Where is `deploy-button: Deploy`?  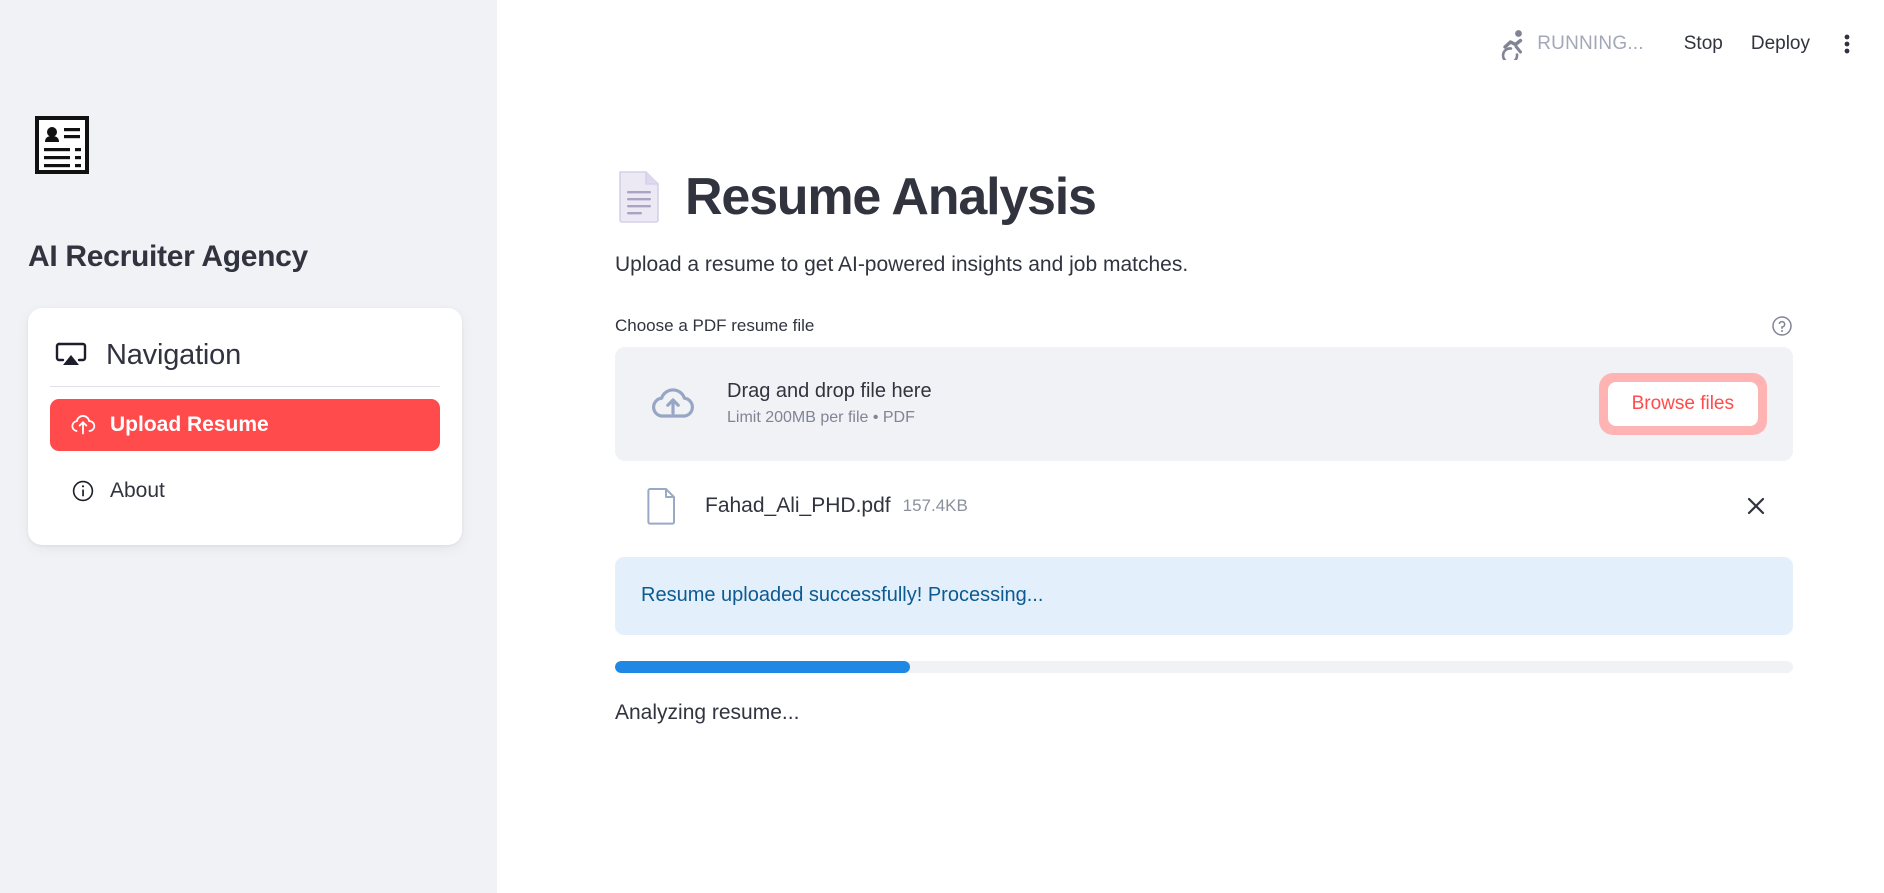 deploy-button: Deploy is located at coordinates (1780, 44).